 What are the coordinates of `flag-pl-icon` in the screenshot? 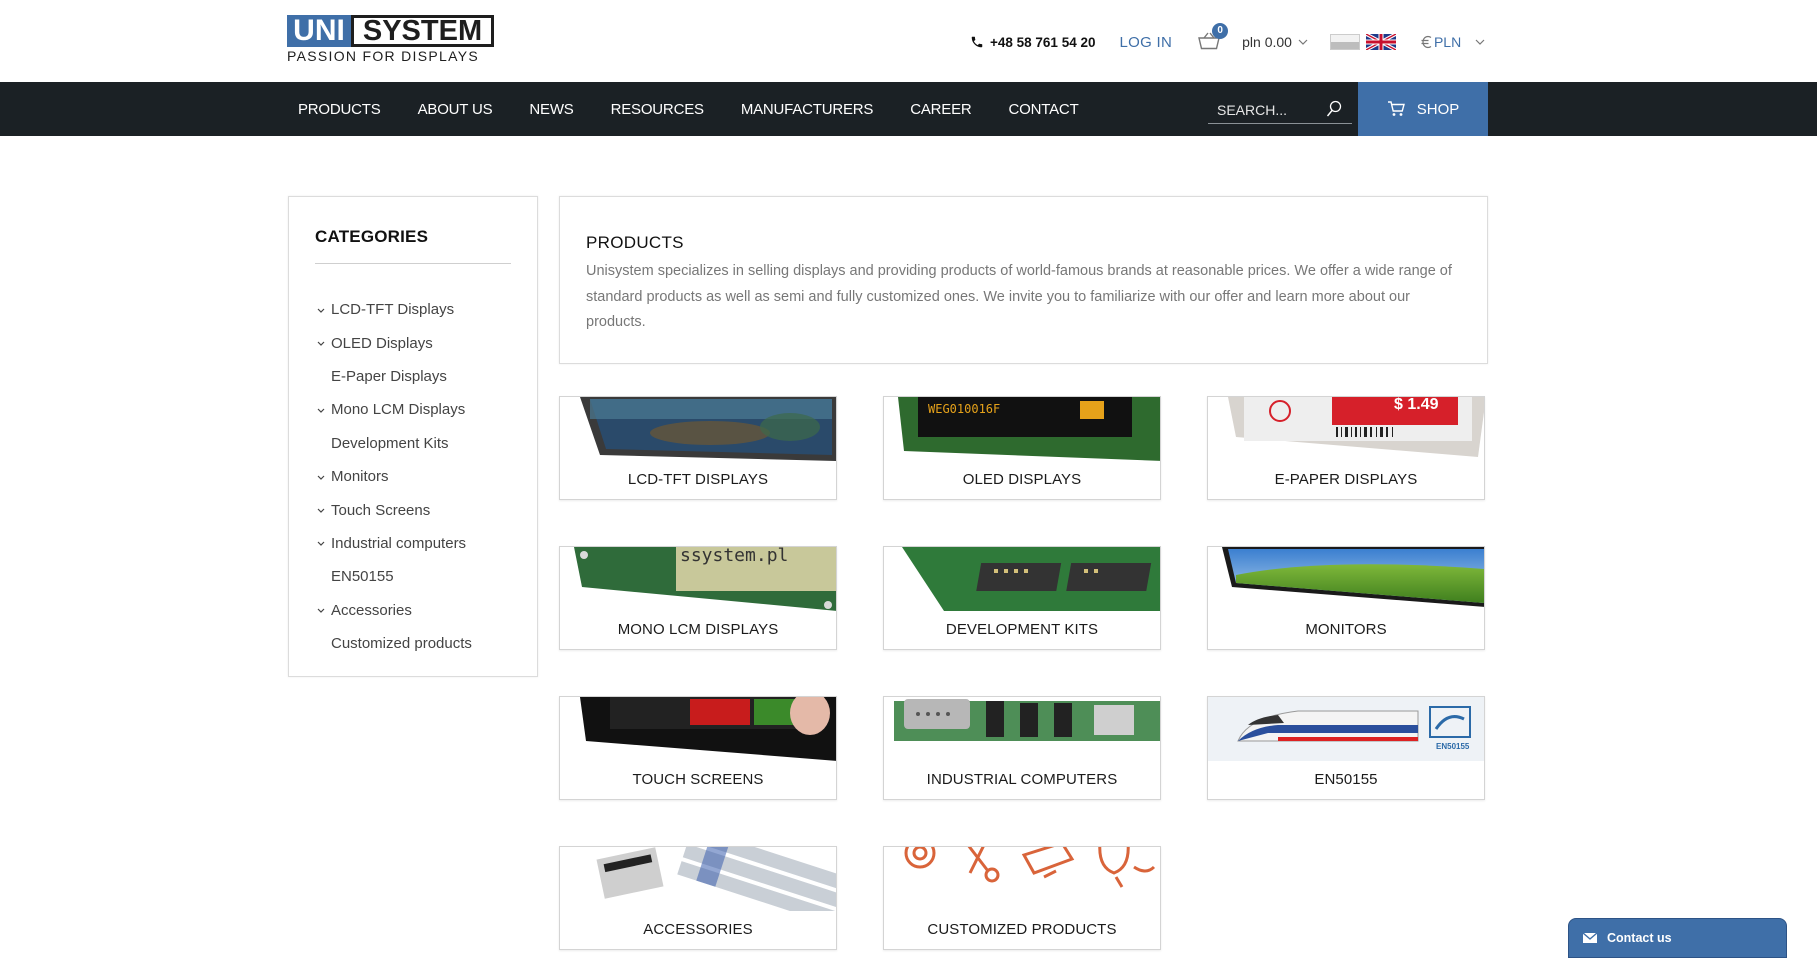 It's located at (1344, 42).